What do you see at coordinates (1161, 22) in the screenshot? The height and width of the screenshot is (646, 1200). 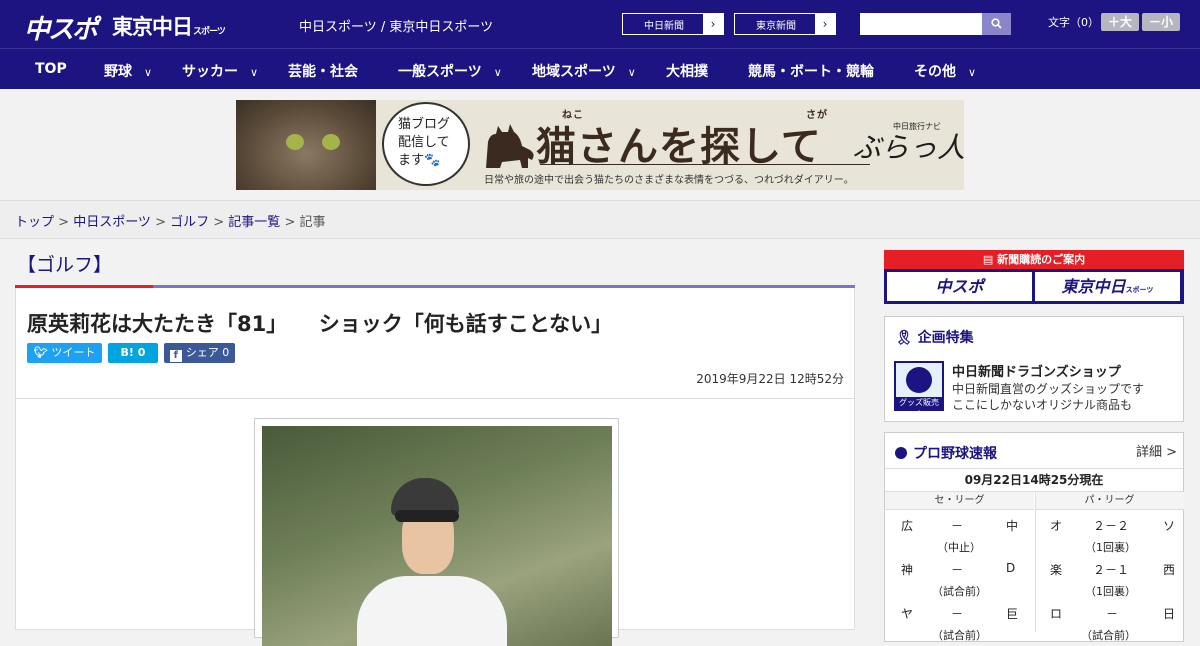 I see `font-smaller-button: －小` at bounding box center [1161, 22].